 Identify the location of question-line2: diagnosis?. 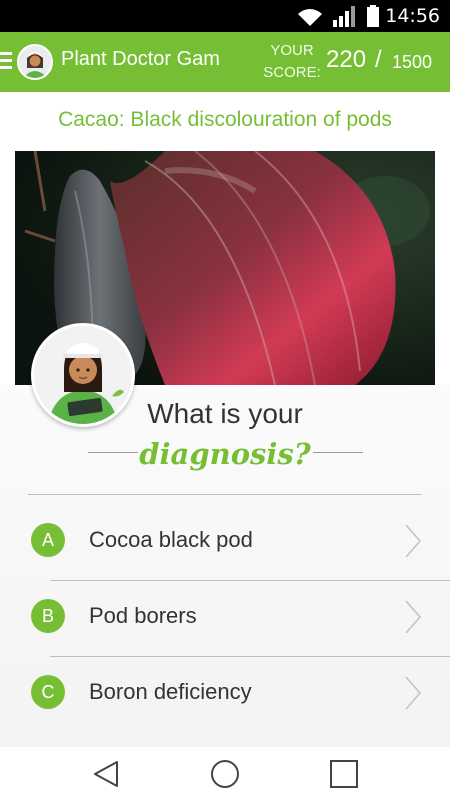
(225, 454).